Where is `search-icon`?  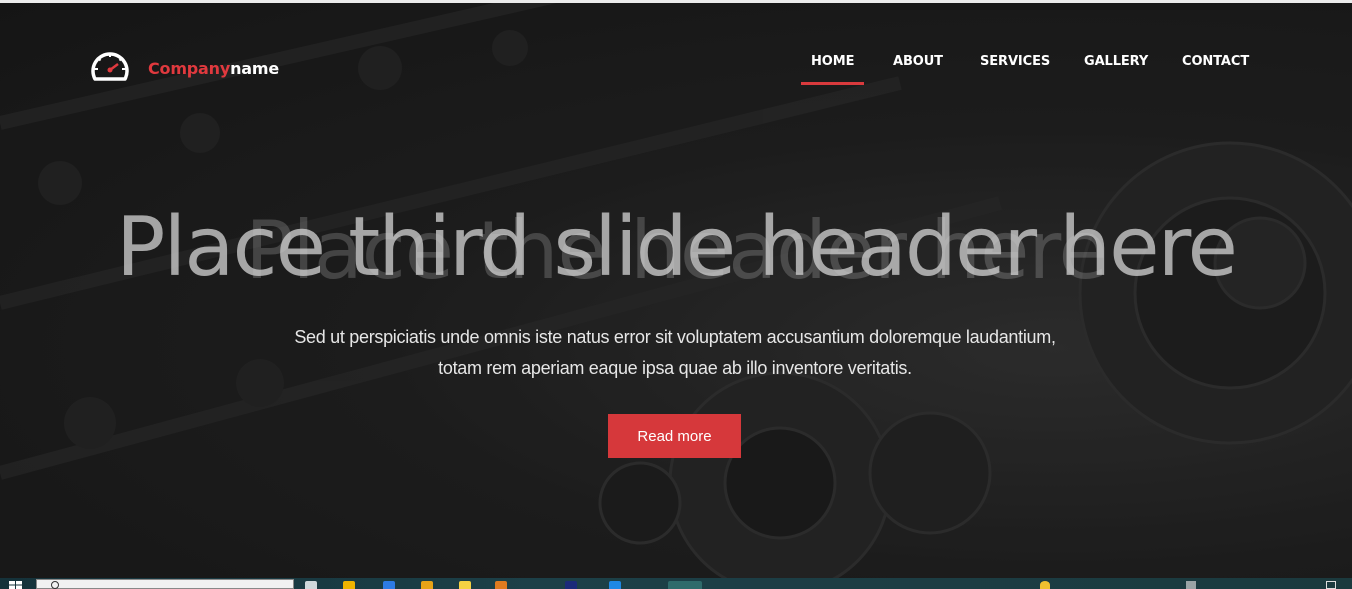 search-icon is located at coordinates (55, 585).